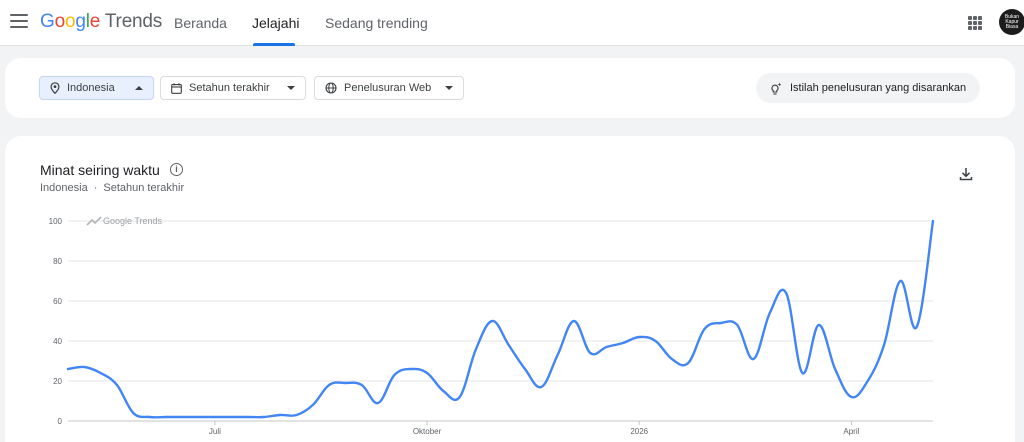 The height and width of the screenshot is (442, 1024). What do you see at coordinates (133, 221) in the screenshot?
I see `watermark-text: Google Trends` at bounding box center [133, 221].